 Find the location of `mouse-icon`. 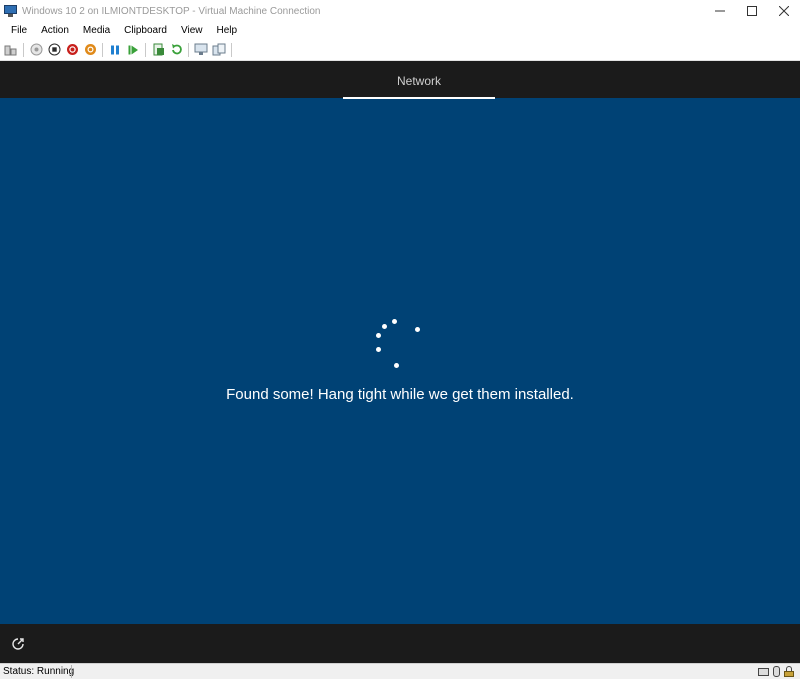

mouse-icon is located at coordinates (776, 671).